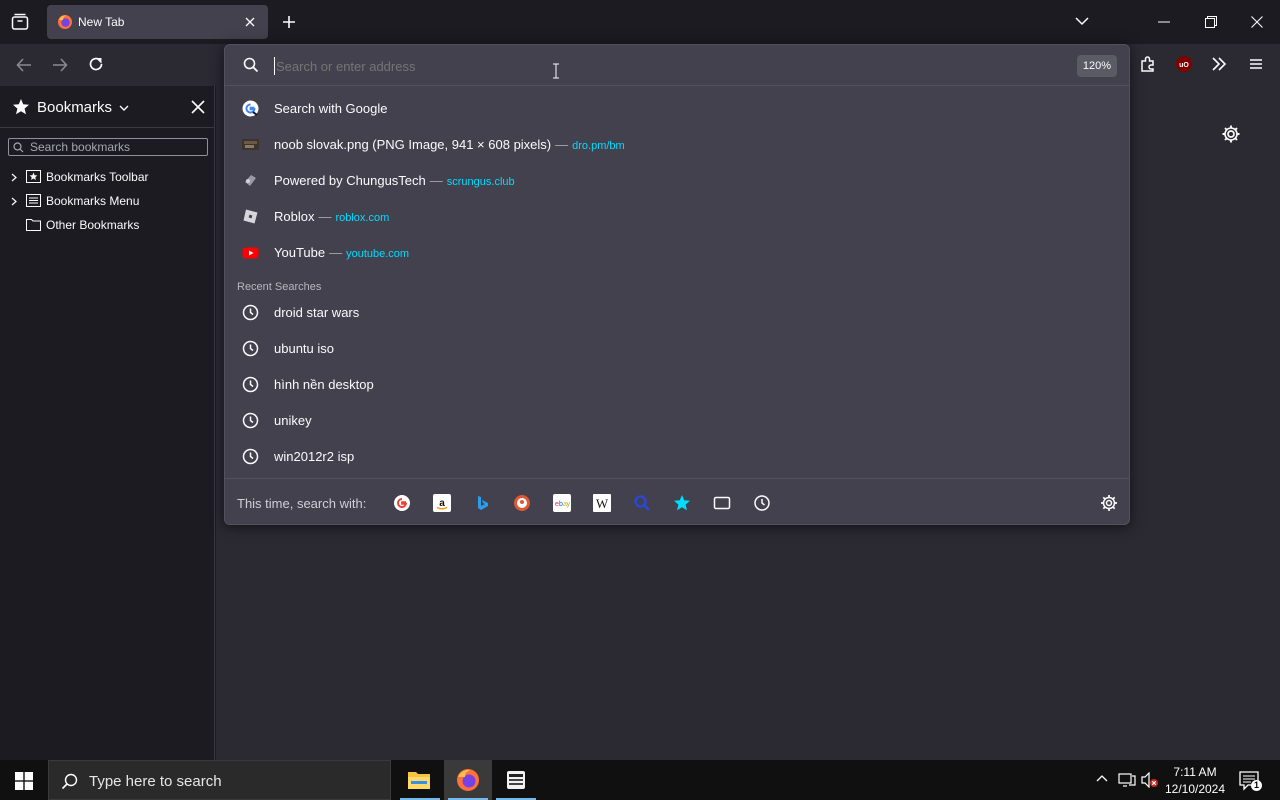 This screenshot has width=1280, height=800. I want to click on sidebar-item-bookmarks-toolbar: Bookmarks Toolbar, so click(107, 177).